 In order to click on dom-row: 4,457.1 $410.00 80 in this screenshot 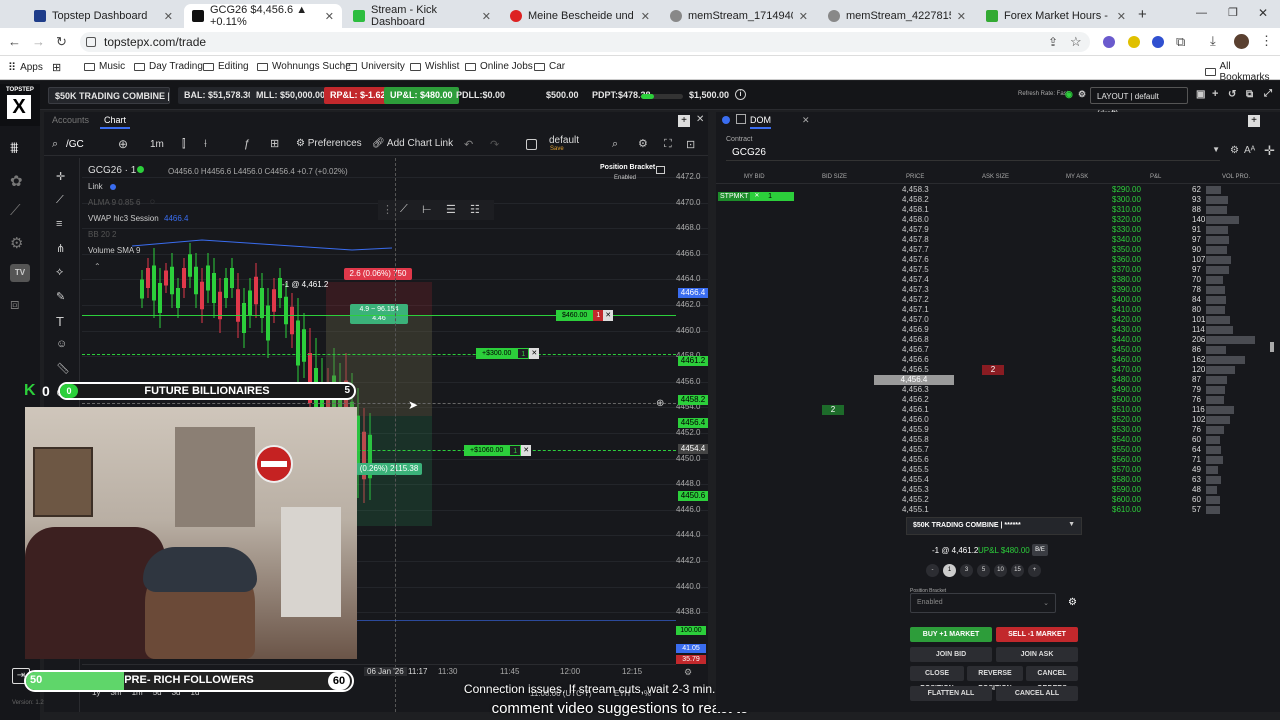, I will do `click(996, 310)`.